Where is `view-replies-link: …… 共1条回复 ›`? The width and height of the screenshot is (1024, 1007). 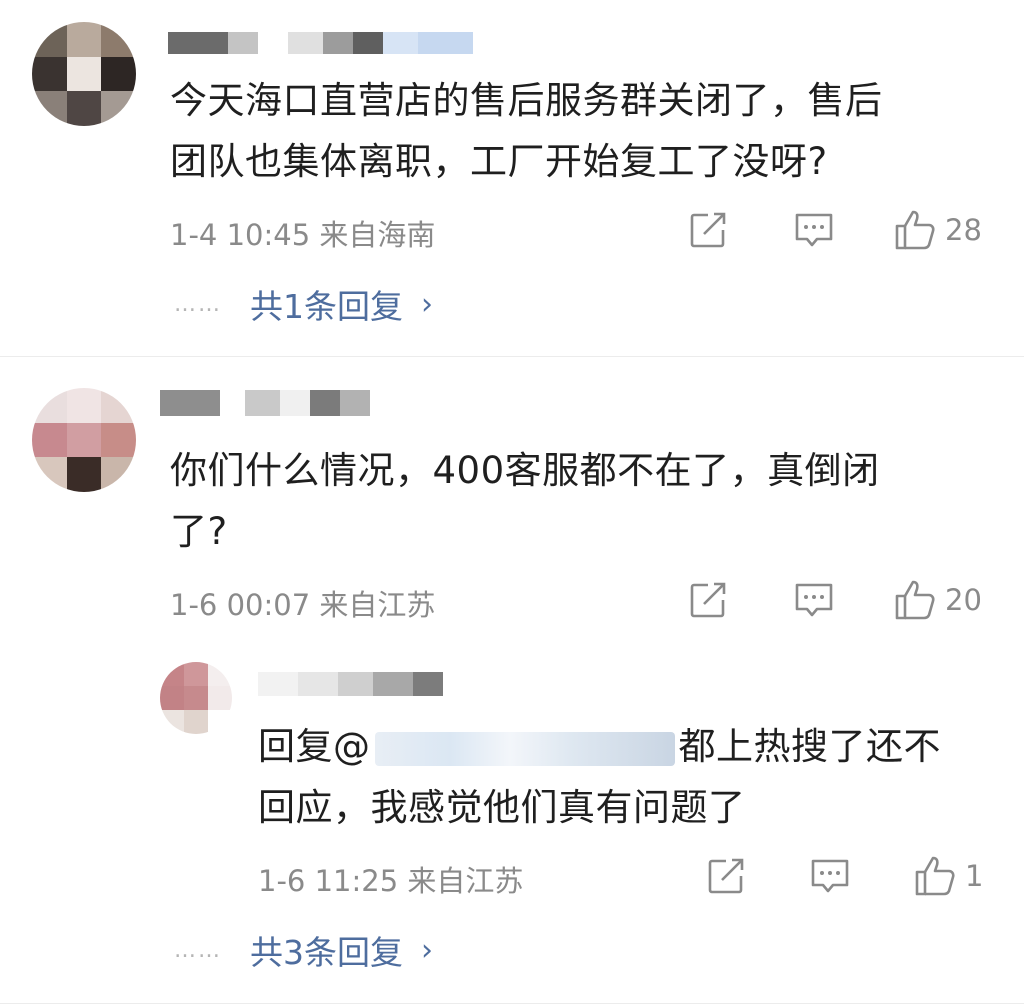 view-replies-link: …… 共1条回复 › is located at coordinates (303, 304).